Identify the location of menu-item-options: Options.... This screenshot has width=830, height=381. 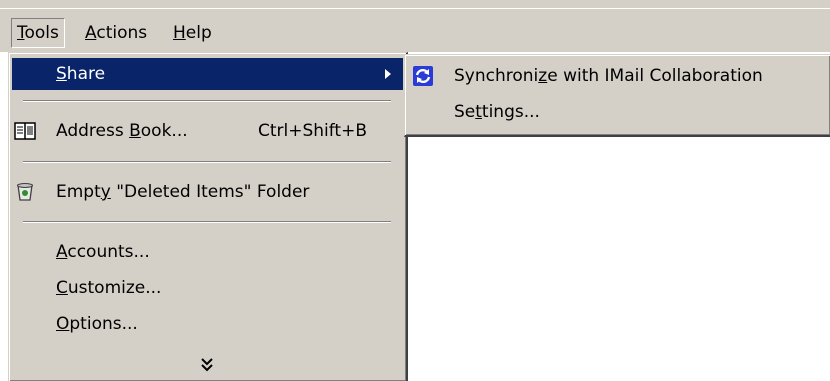
(207, 324).